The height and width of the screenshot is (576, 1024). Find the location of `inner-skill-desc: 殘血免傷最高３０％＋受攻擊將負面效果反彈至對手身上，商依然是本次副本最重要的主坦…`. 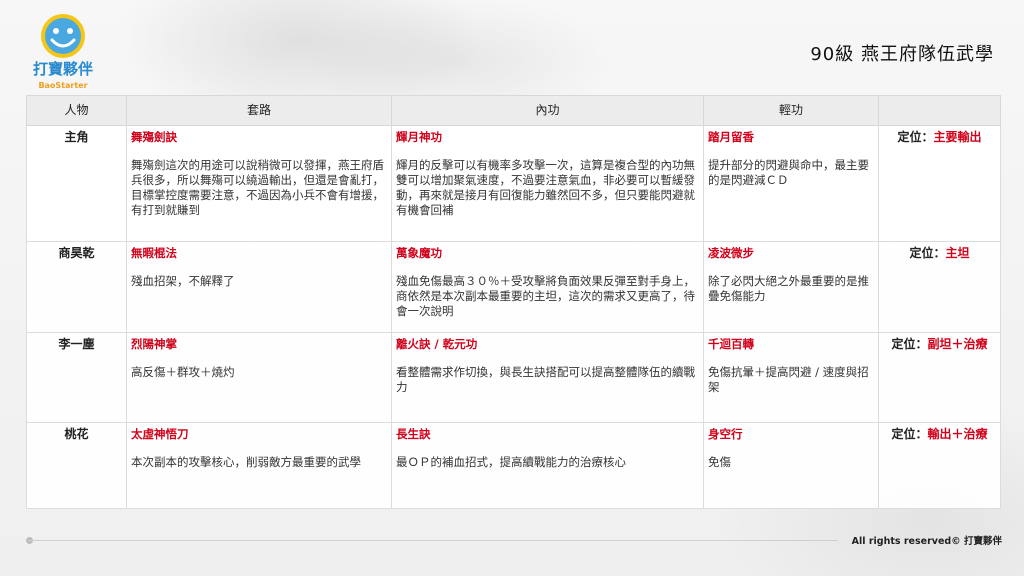

inner-skill-desc: 殘血免傷最高３０％＋受攻擊將負面效果反彈至對手身上，商依然是本次副本最重要的主坦… is located at coordinates (545, 296).